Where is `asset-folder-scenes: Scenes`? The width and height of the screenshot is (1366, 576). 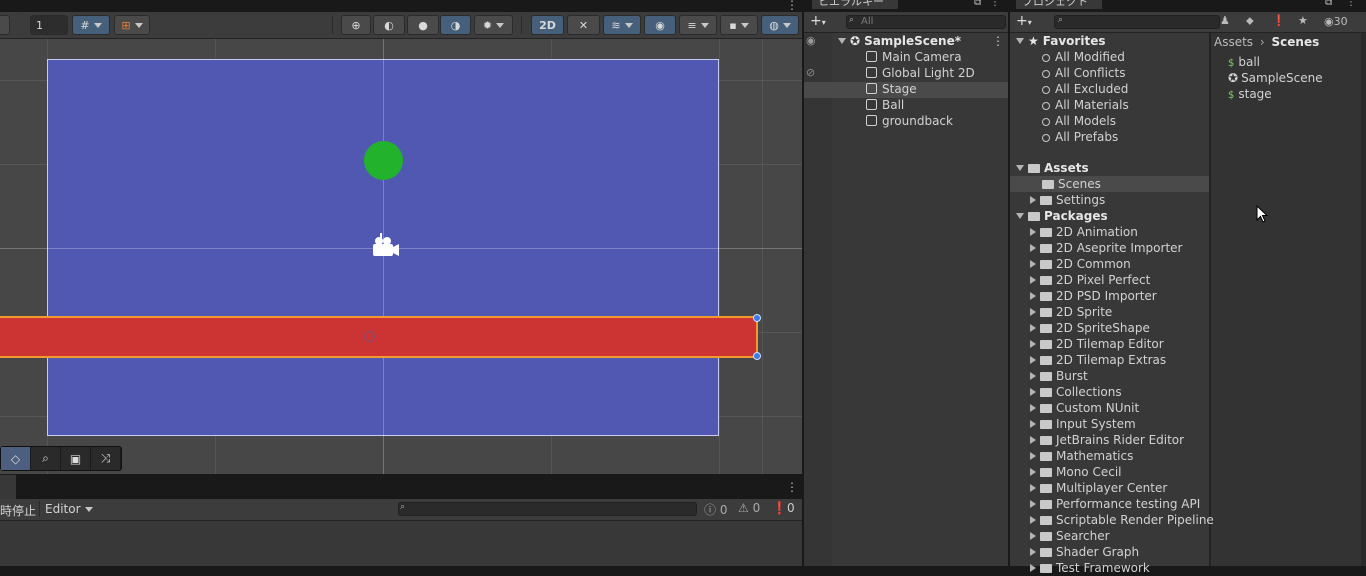 asset-folder-scenes: Scenes is located at coordinates (1071, 184).